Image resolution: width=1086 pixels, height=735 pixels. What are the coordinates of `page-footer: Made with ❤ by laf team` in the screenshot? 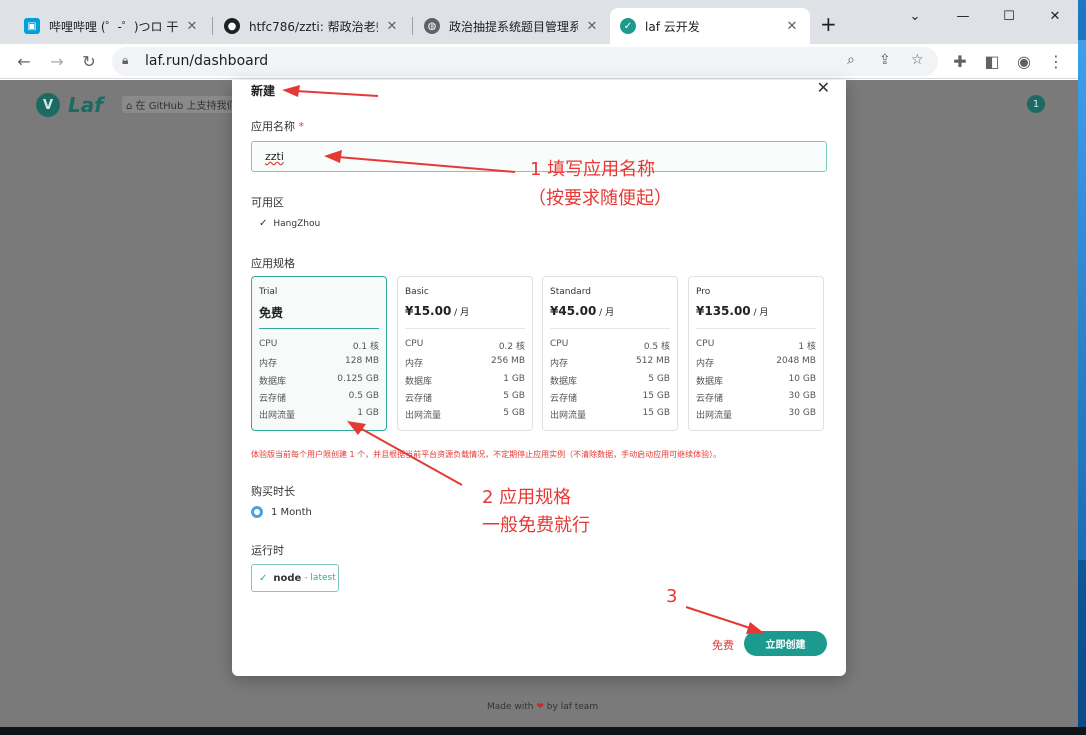 It's located at (542, 707).